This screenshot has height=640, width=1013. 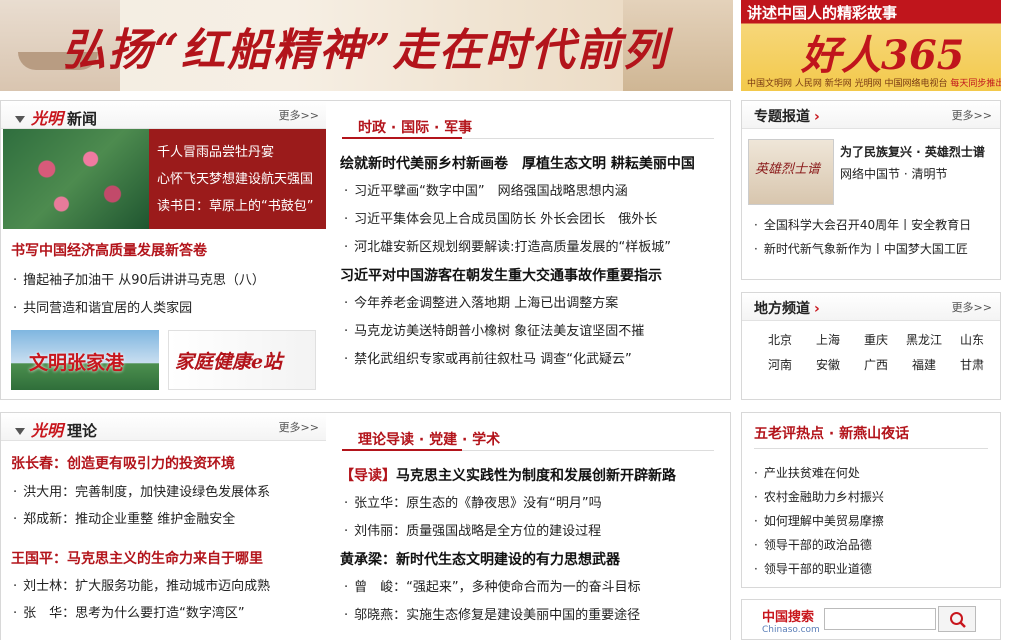 What do you see at coordinates (924, 364) in the screenshot?
I see `city-link: 福建` at bounding box center [924, 364].